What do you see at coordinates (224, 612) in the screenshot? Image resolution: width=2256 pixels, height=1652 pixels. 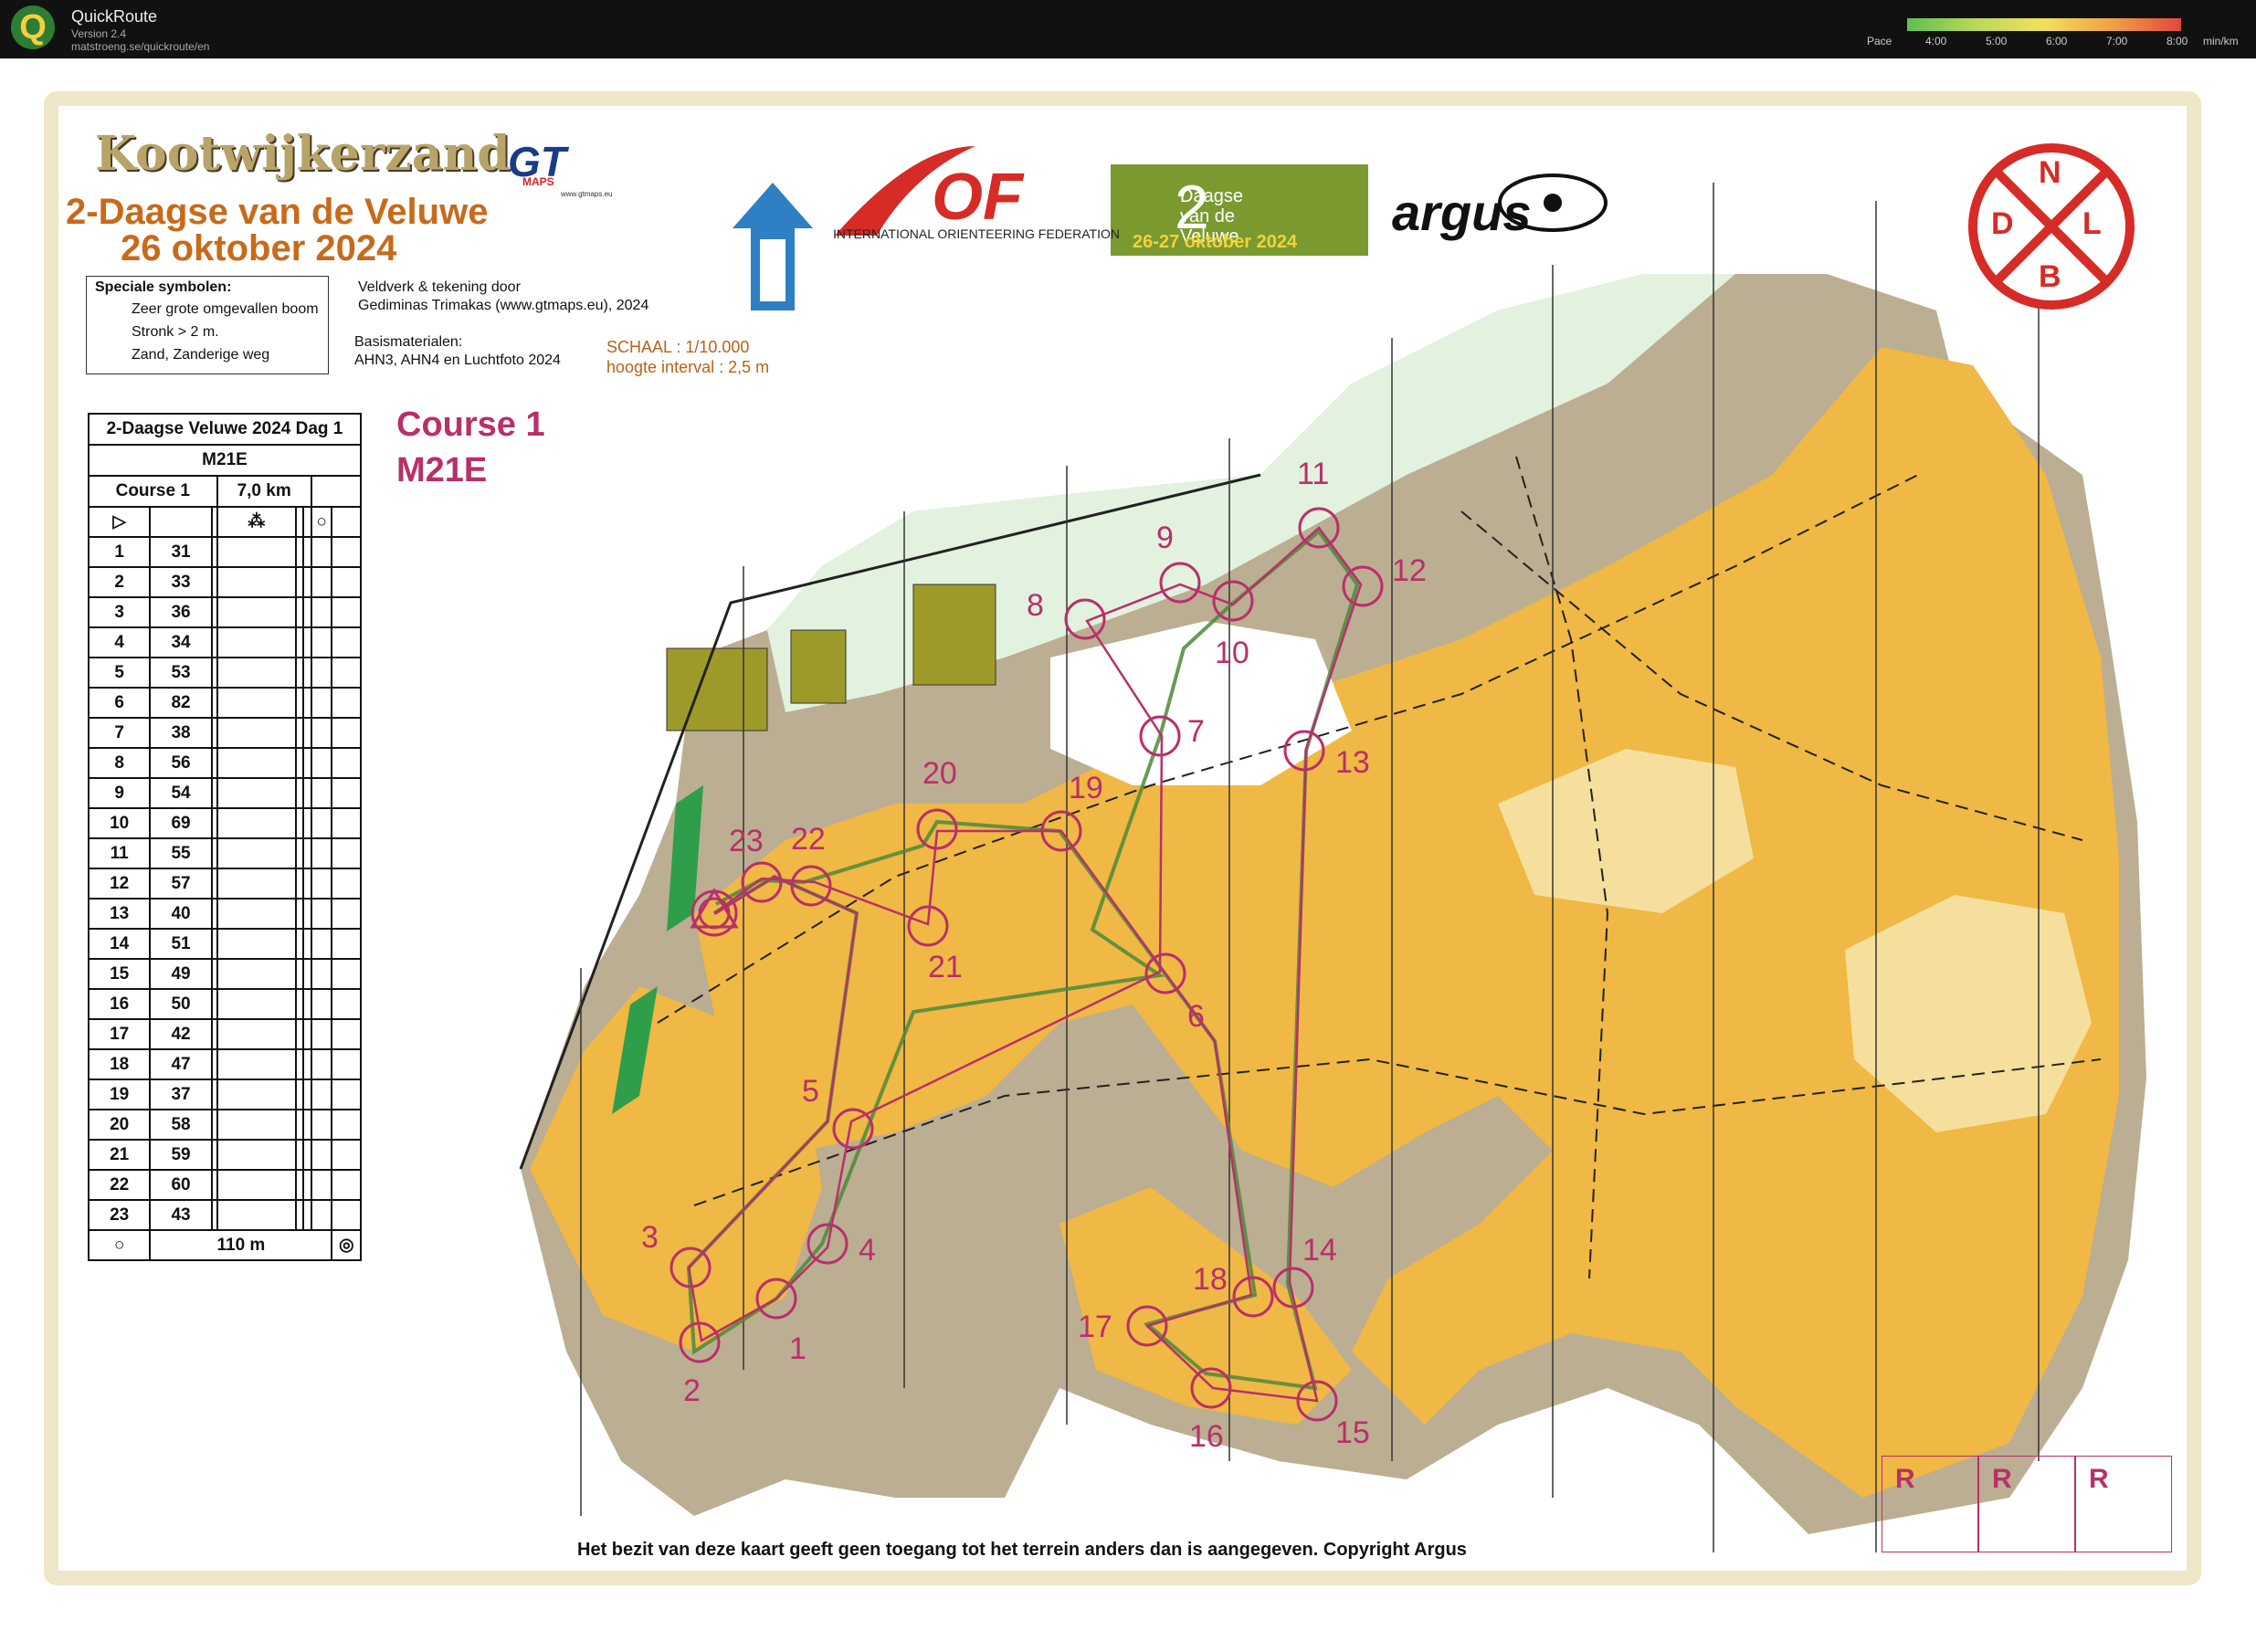 I see `description-row: 3 36` at bounding box center [224, 612].